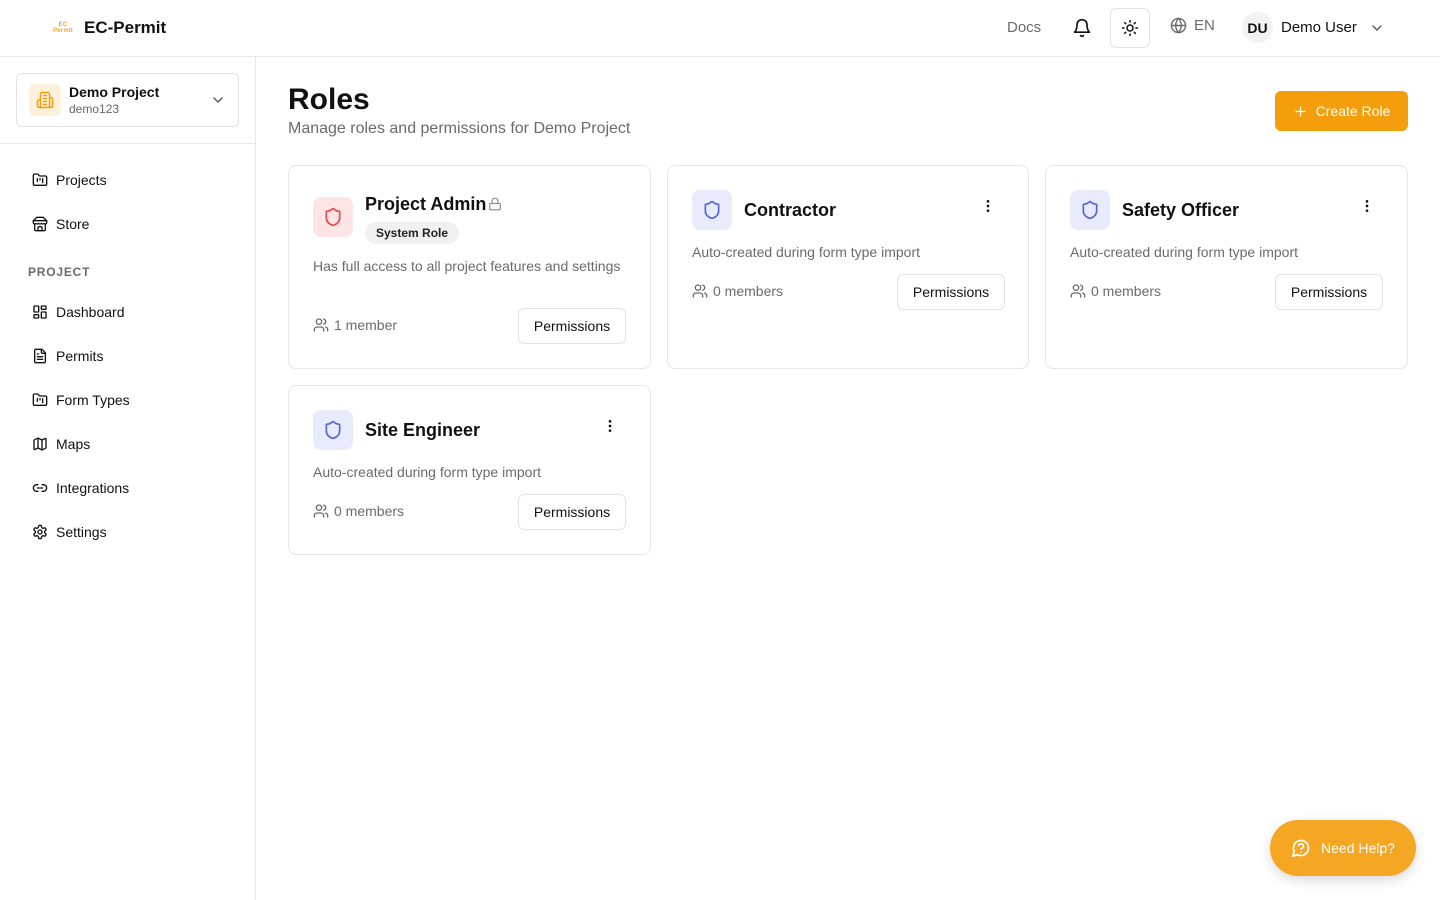 The width and height of the screenshot is (1440, 900). What do you see at coordinates (131, 180) in the screenshot?
I see `sidebar-item-projects: Projects` at bounding box center [131, 180].